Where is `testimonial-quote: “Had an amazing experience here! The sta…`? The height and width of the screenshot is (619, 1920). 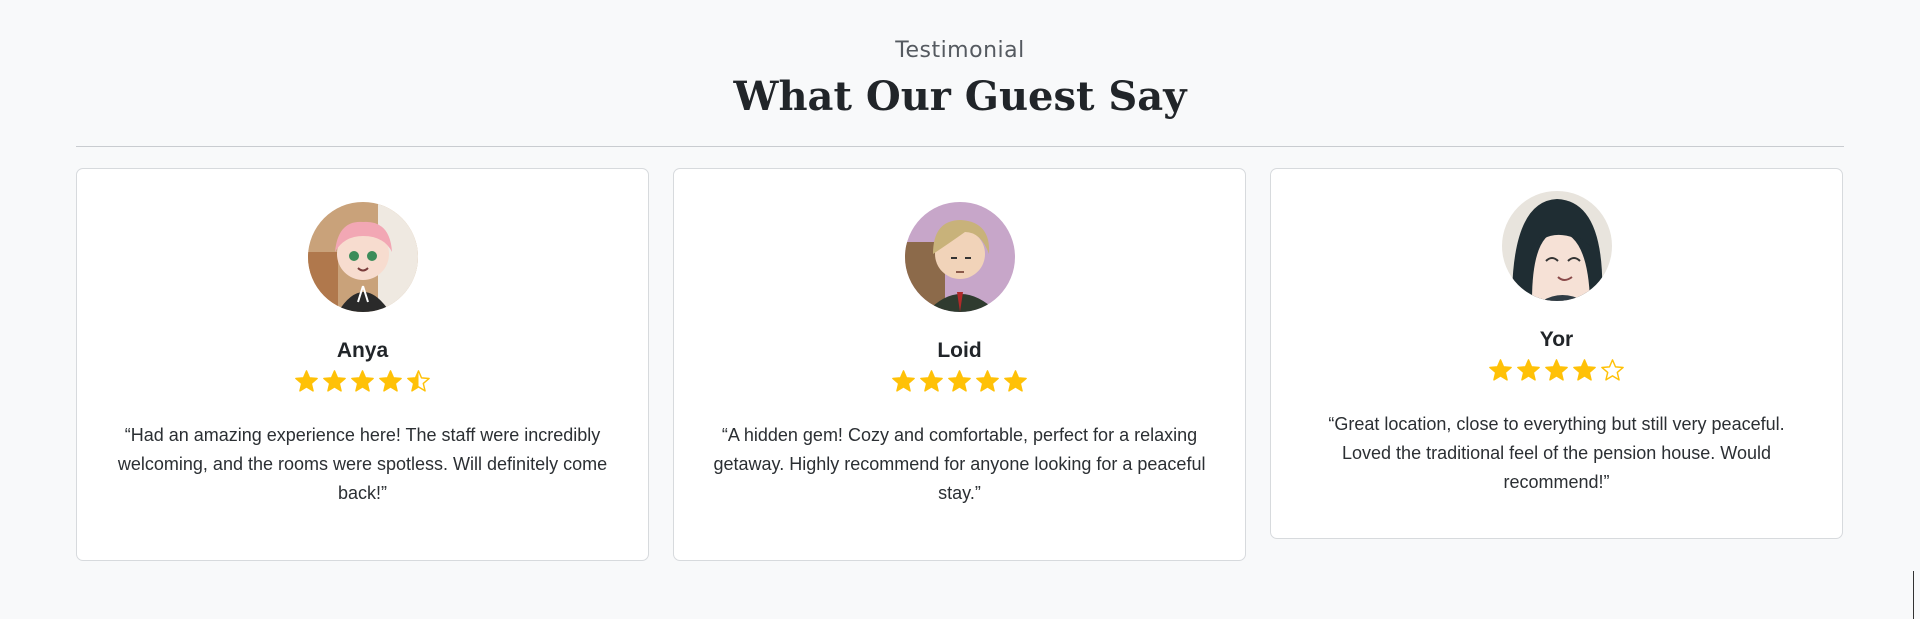 testimonial-quote: “Had an amazing experience here! The sta… is located at coordinates (362, 464).